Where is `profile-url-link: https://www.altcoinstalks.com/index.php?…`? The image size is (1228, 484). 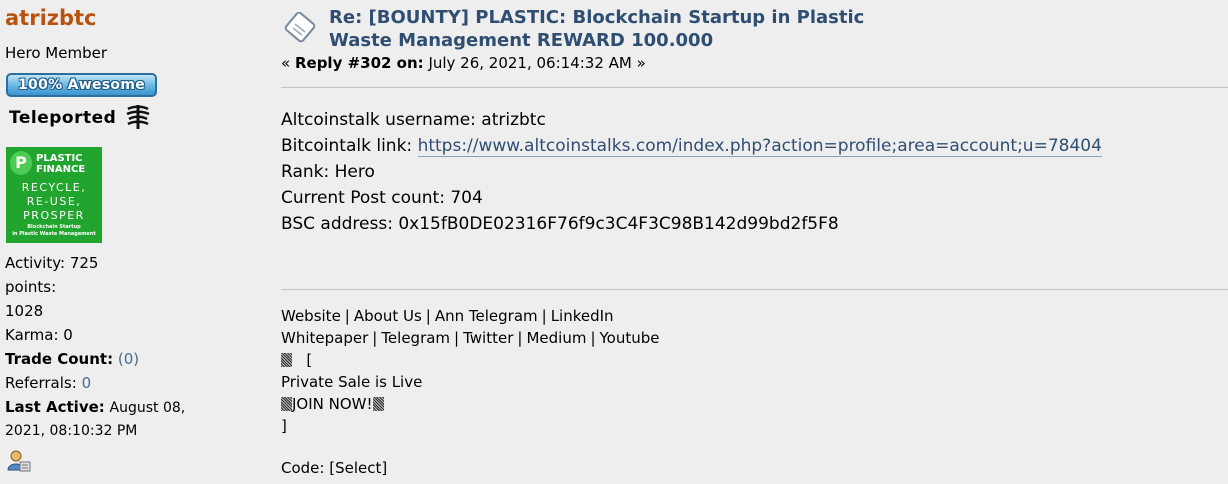
profile-url-link: https://www.altcoinstalks.com/index.php?… is located at coordinates (759, 146).